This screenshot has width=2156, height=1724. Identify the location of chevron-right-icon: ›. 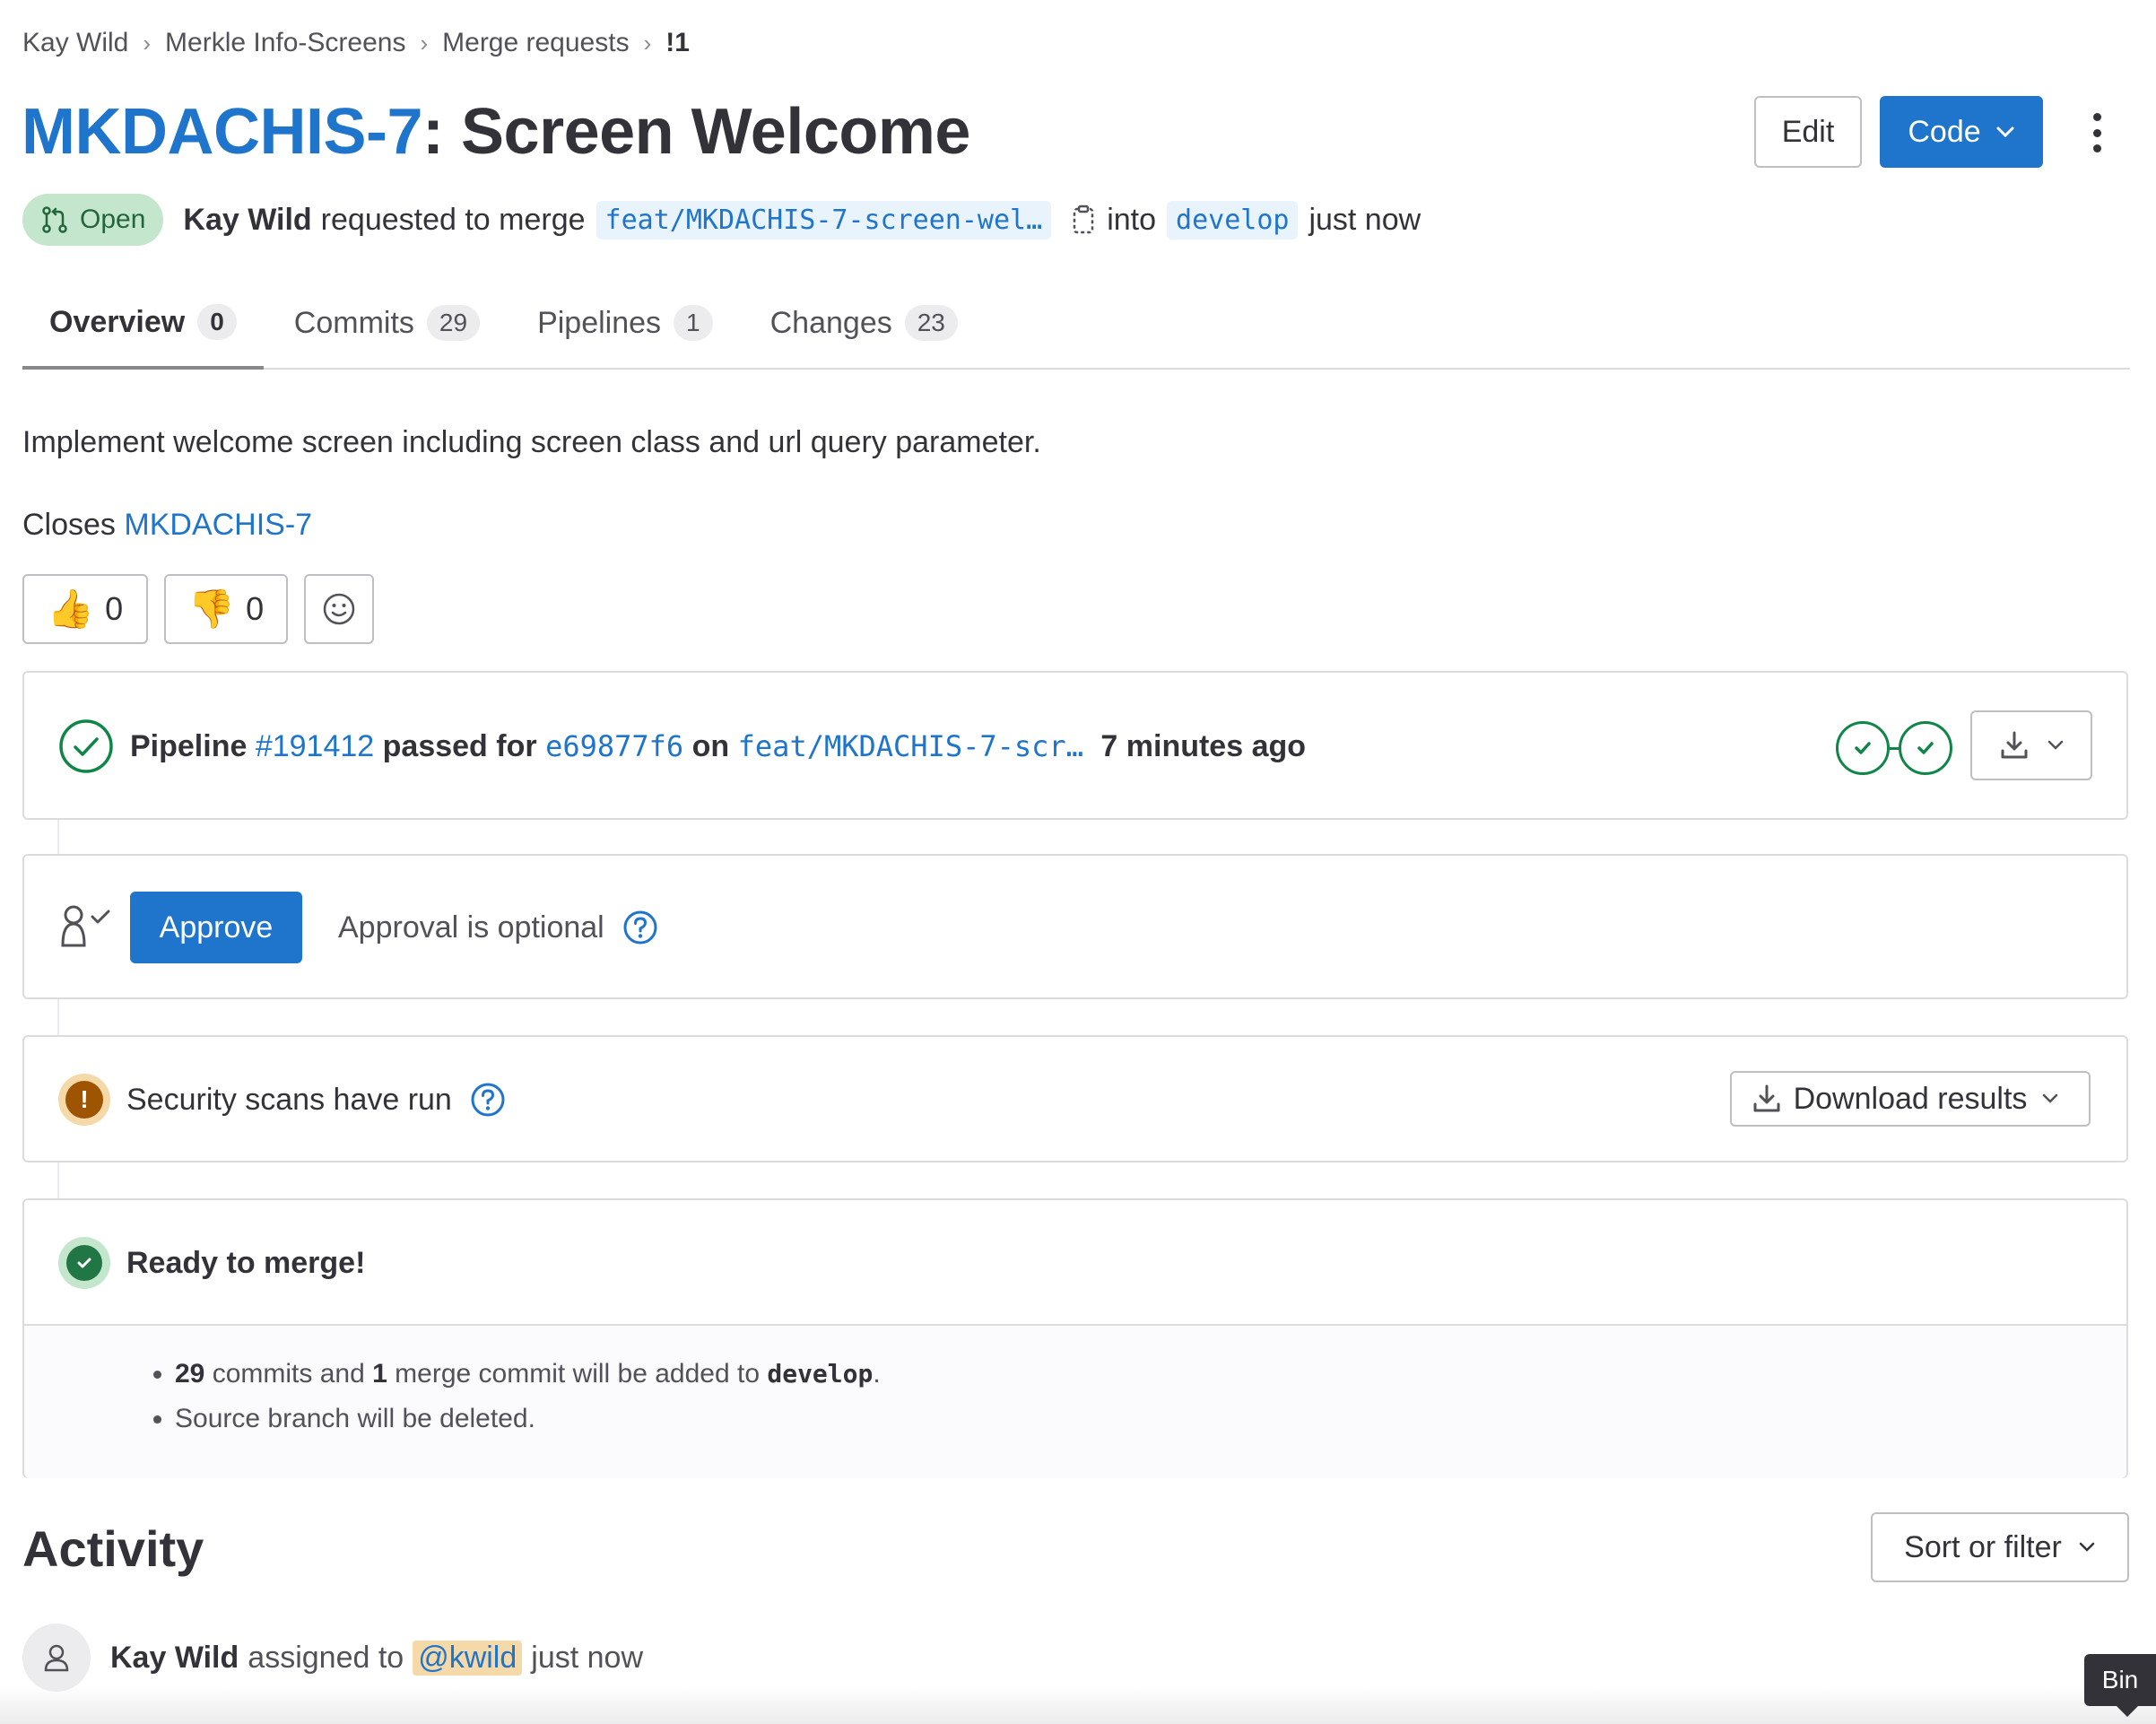
(147, 43).